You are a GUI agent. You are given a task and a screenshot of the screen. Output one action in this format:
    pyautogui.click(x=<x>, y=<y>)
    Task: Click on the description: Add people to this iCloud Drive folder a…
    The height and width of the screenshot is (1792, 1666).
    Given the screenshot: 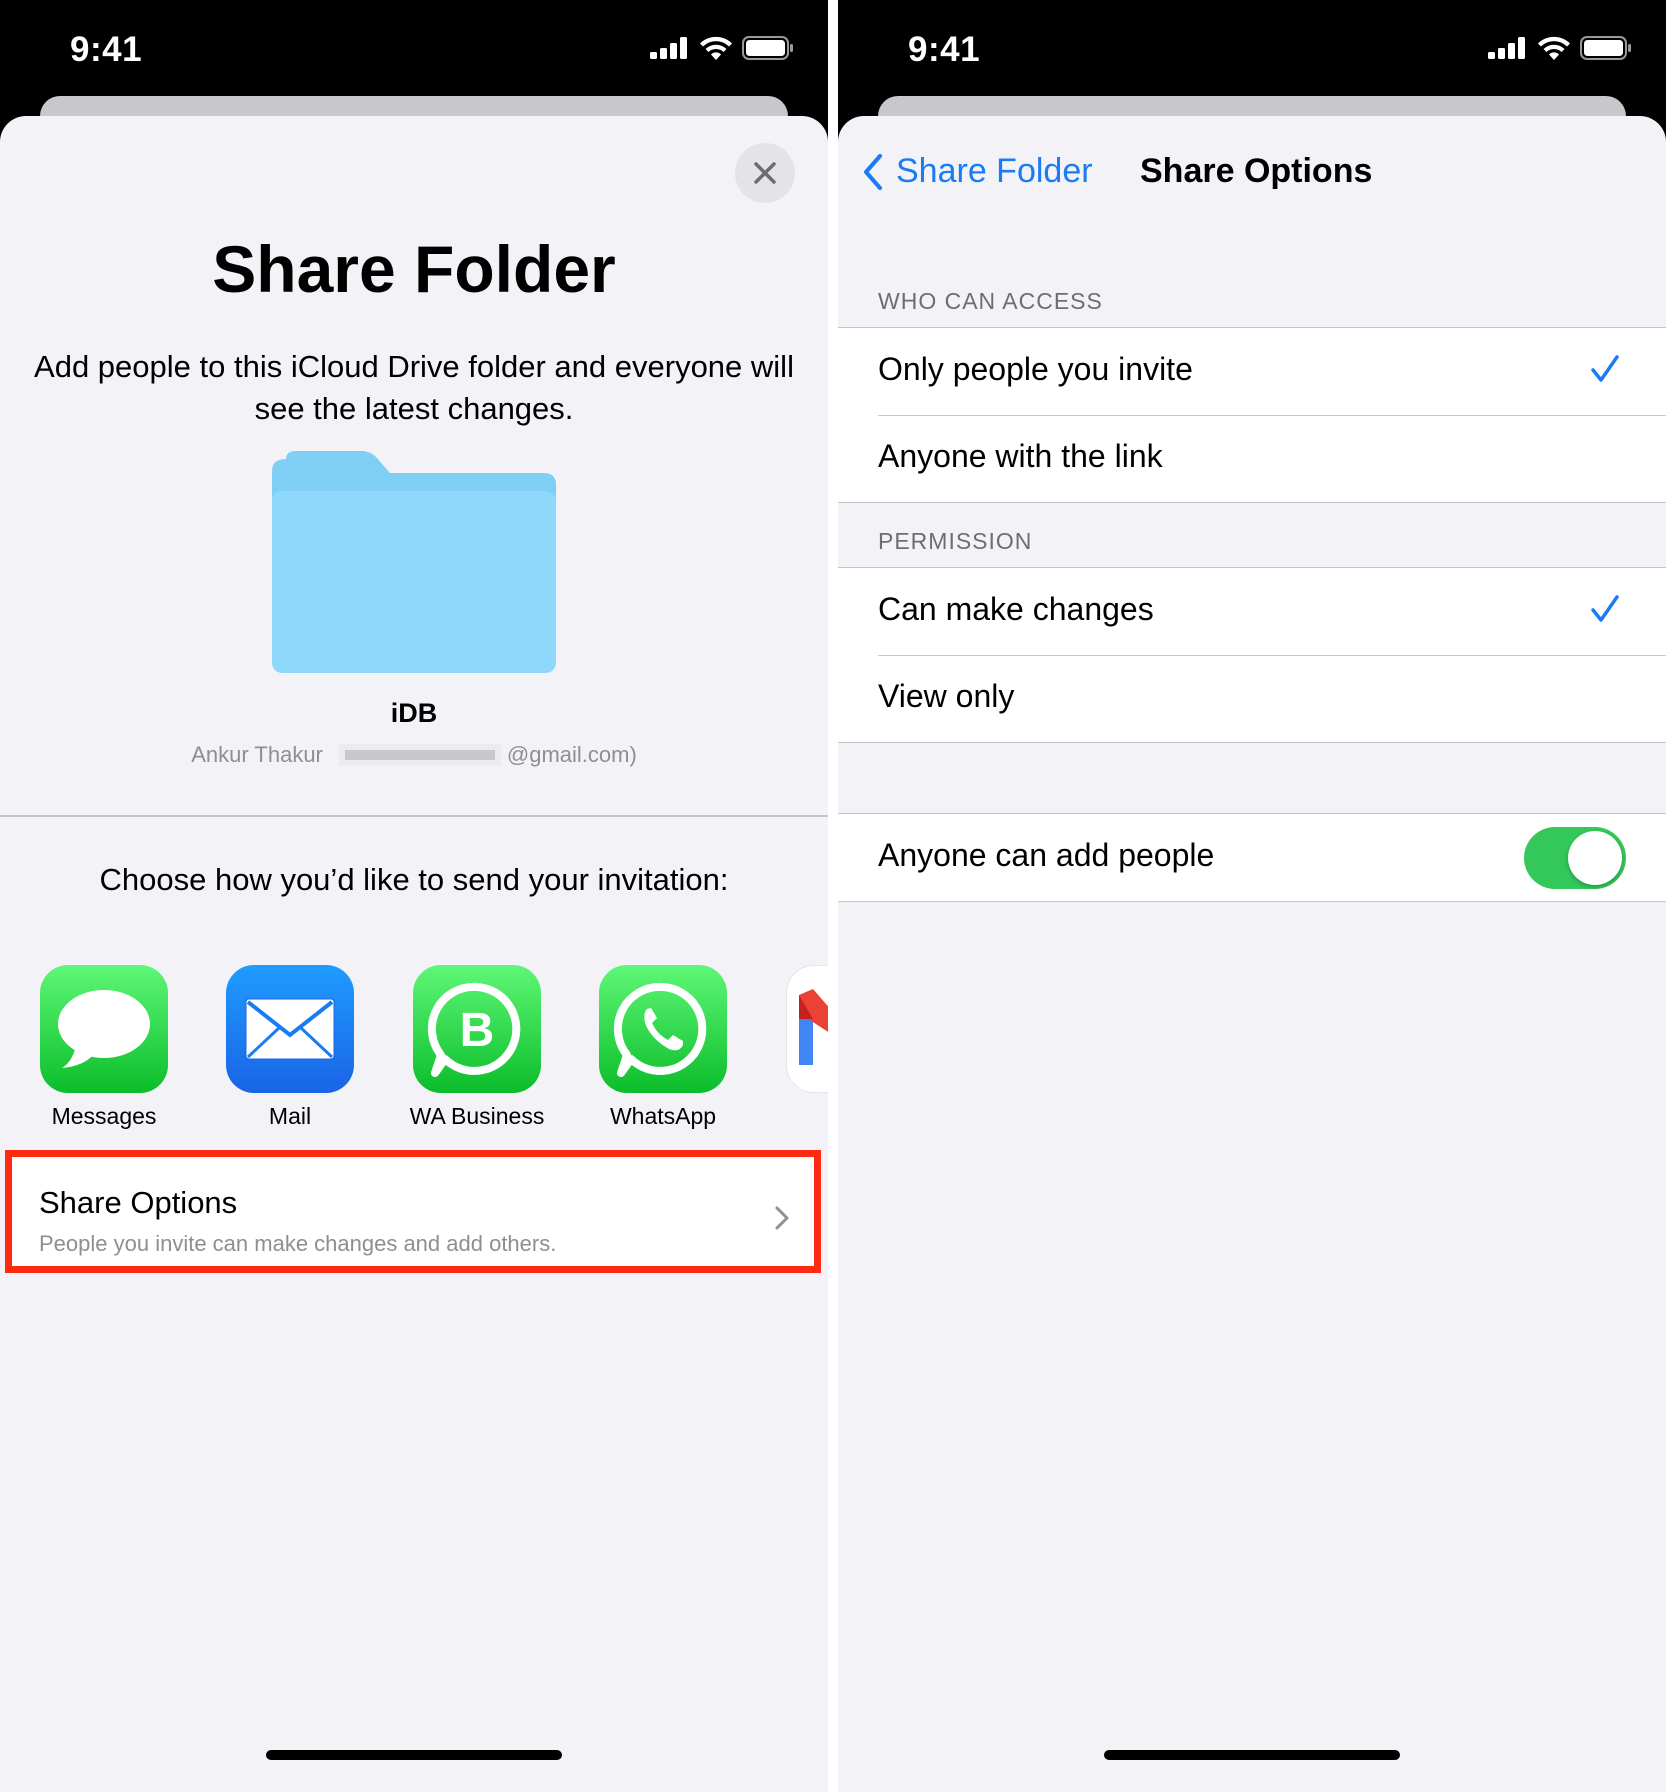 What is the action you would take?
    pyautogui.click(x=414, y=387)
    